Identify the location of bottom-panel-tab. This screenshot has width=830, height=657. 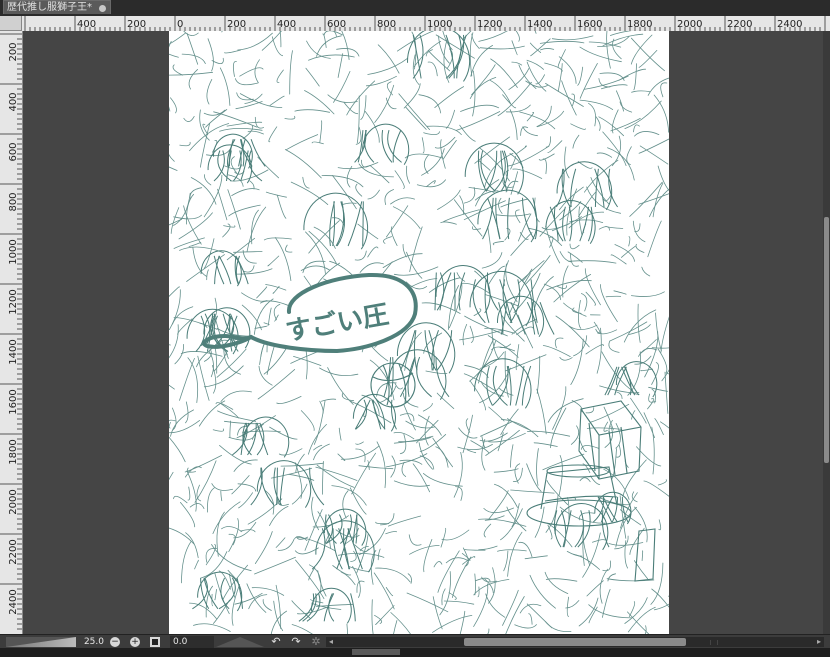
(376, 652).